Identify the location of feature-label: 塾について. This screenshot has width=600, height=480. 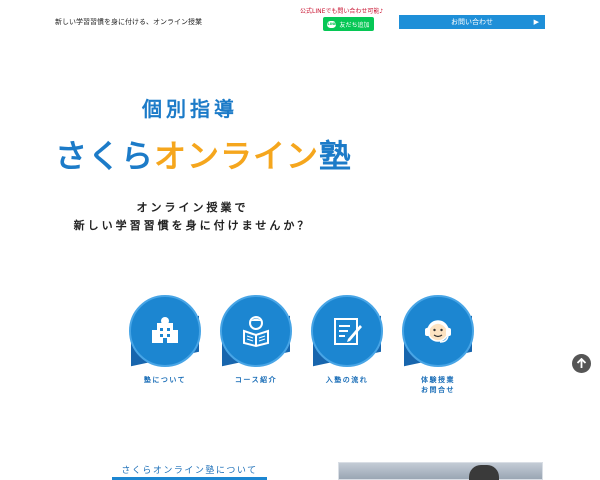
(165, 380).